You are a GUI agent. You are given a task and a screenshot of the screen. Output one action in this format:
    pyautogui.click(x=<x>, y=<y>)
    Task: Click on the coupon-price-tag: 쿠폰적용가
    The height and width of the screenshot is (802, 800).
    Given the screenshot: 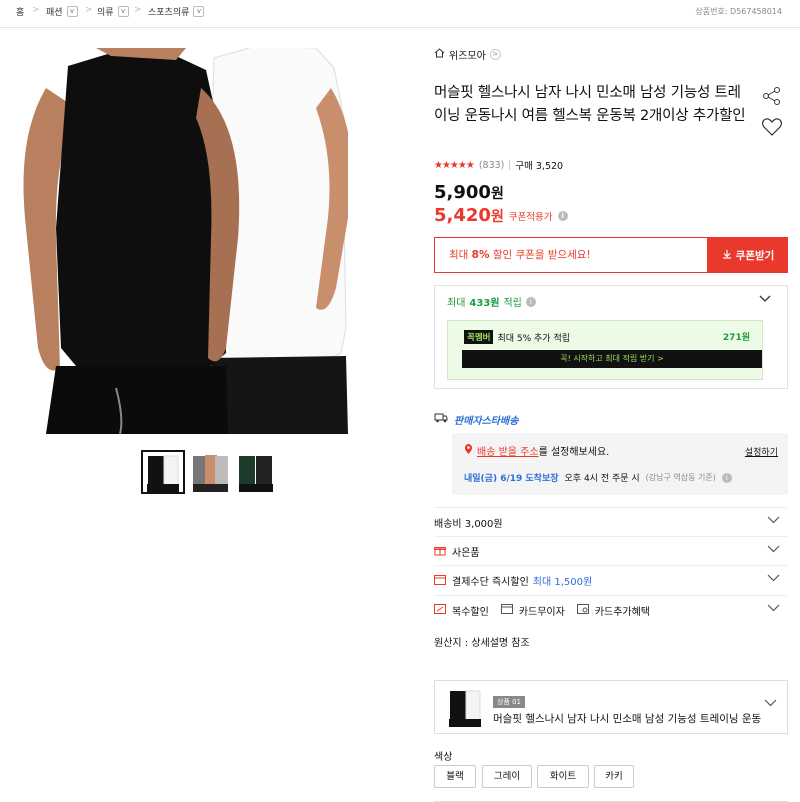 What is the action you would take?
    pyautogui.click(x=530, y=217)
    